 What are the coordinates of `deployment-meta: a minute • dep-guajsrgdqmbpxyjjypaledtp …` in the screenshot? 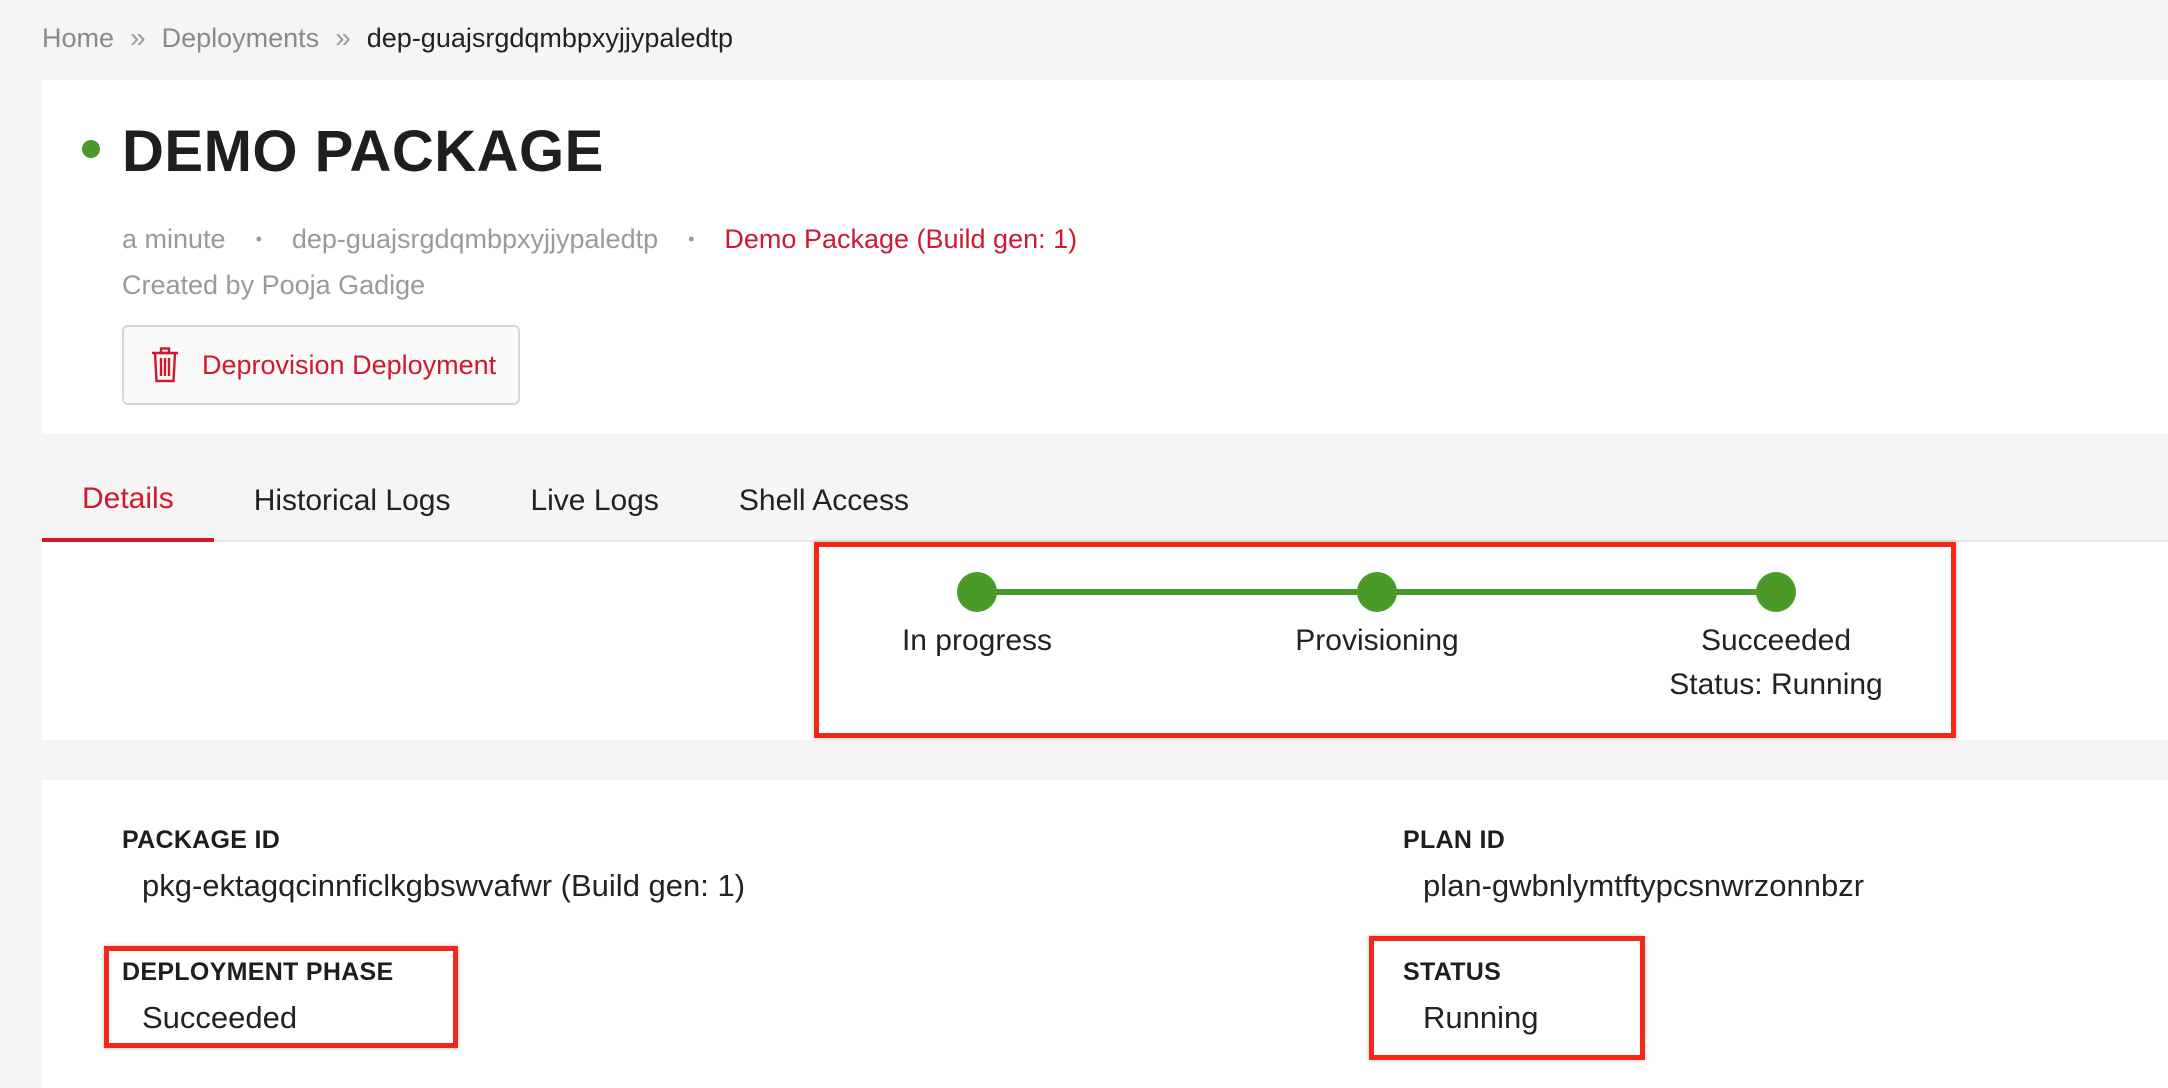 It's located at (599, 239).